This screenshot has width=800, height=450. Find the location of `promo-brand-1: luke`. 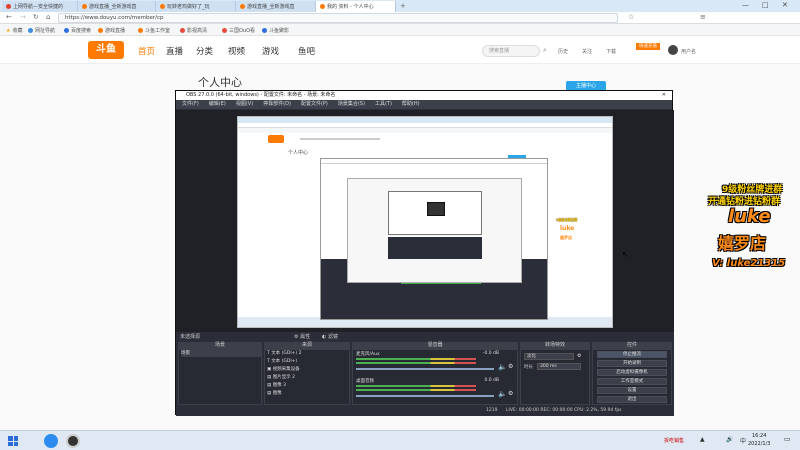

promo-brand-1: luke is located at coordinates (749, 216).